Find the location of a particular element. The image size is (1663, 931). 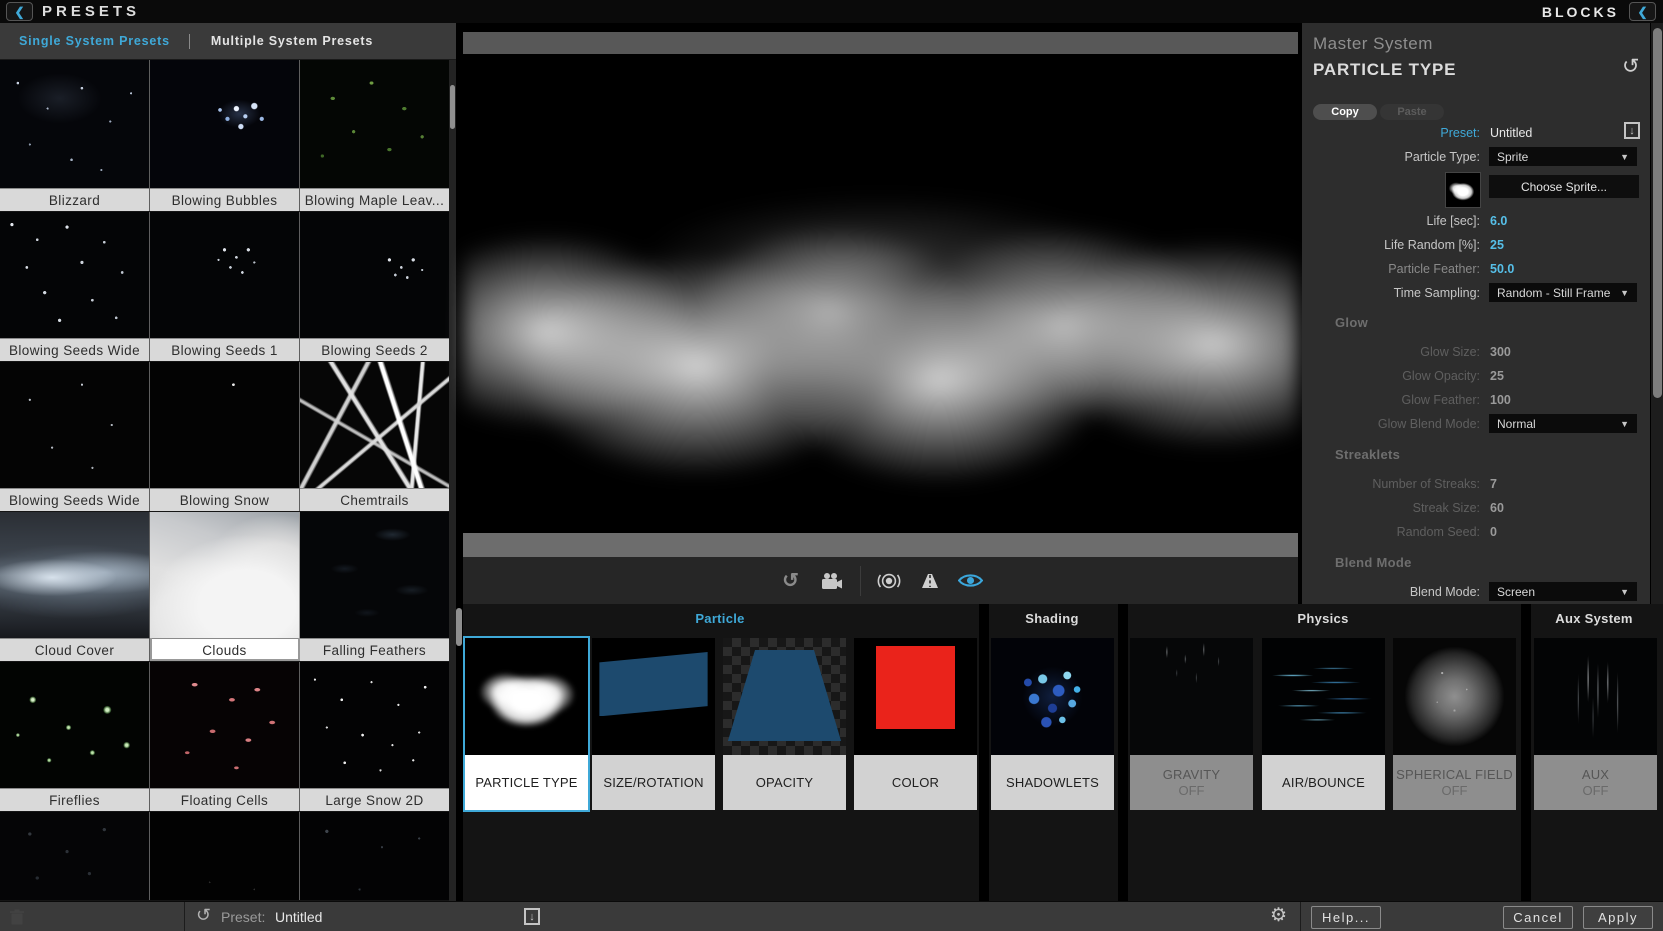

glow-blend-mode-dropdown: Normal ▼ is located at coordinates (1563, 423).